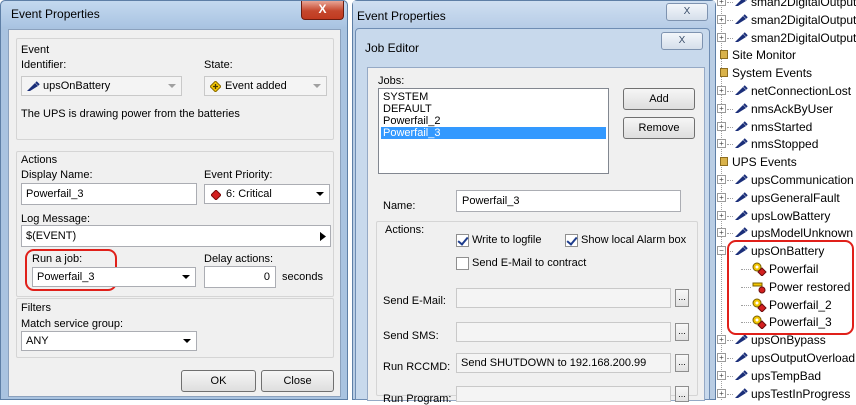  Describe the element at coordinates (218, 381) in the screenshot. I see `ok-button: OK` at that location.